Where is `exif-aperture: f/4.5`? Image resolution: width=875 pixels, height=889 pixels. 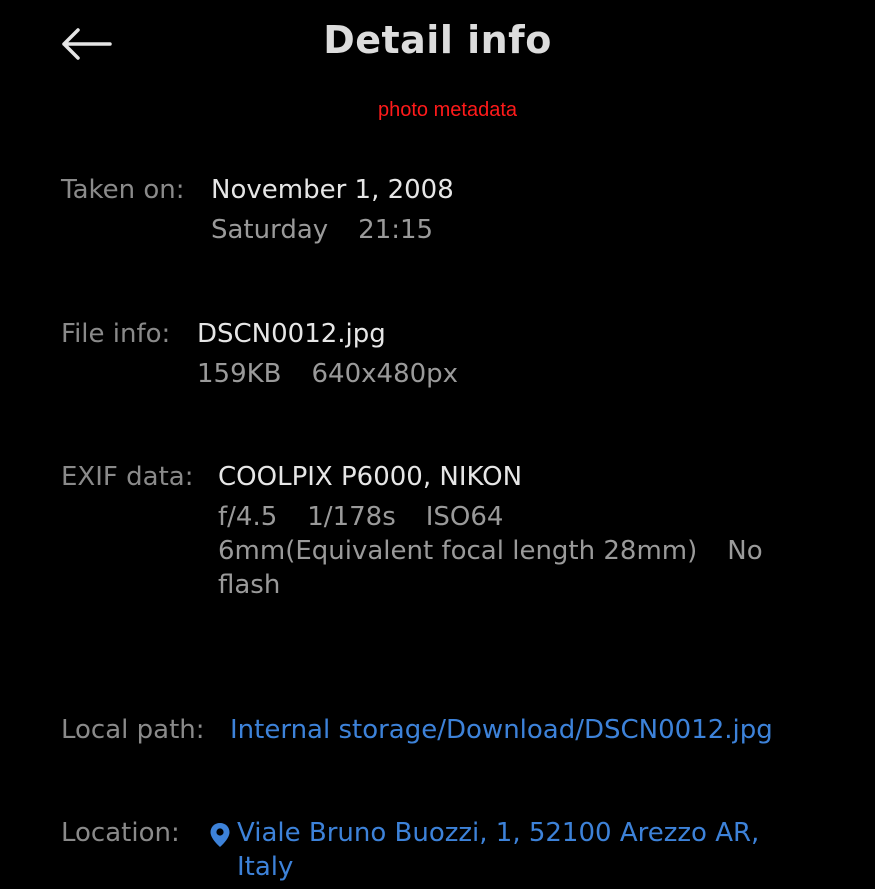
exif-aperture: f/4.5 is located at coordinates (248, 517).